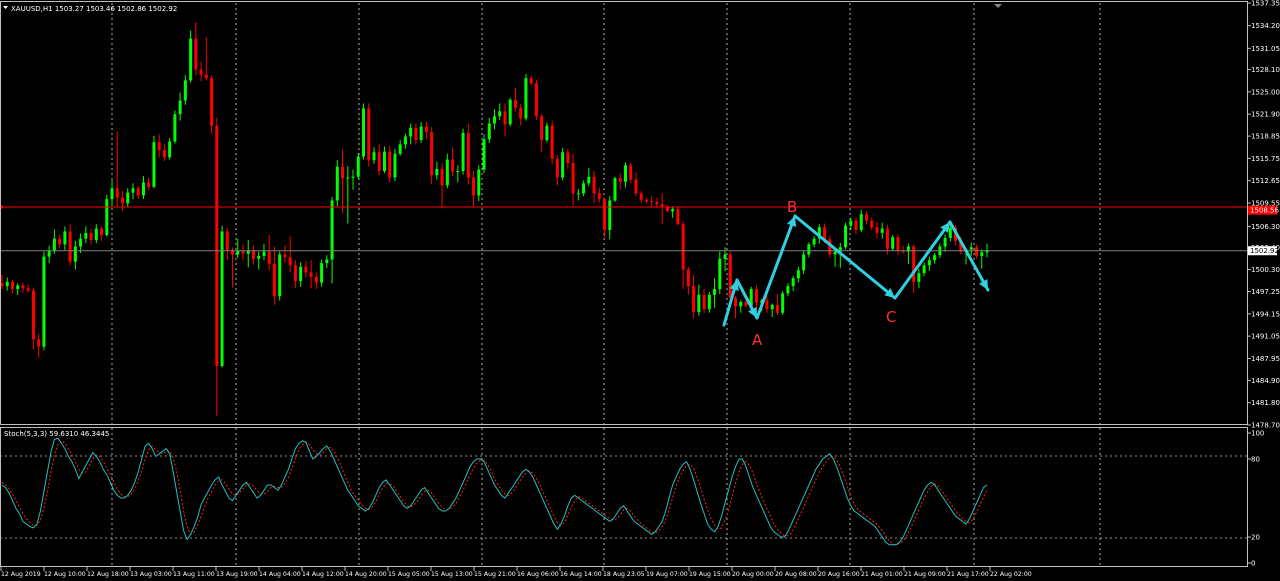 The image size is (1280, 581). Describe the element at coordinates (1265, 49) in the screenshot. I see `price-tick-label: 1531.05` at that location.